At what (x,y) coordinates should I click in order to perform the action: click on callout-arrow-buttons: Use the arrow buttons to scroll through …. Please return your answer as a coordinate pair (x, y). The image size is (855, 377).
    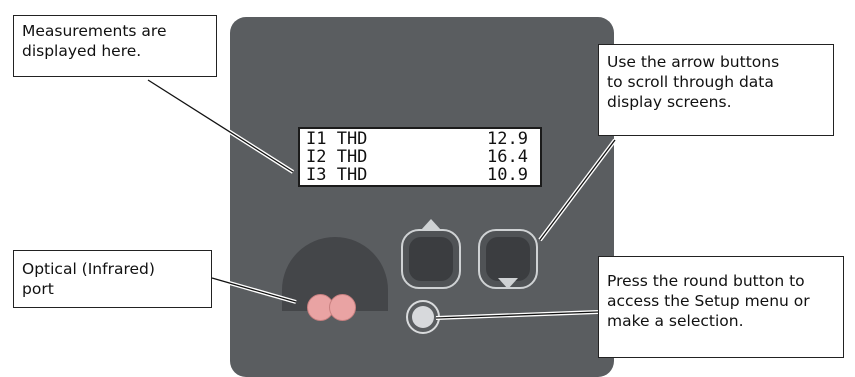
    Looking at the image, I should click on (716, 90).